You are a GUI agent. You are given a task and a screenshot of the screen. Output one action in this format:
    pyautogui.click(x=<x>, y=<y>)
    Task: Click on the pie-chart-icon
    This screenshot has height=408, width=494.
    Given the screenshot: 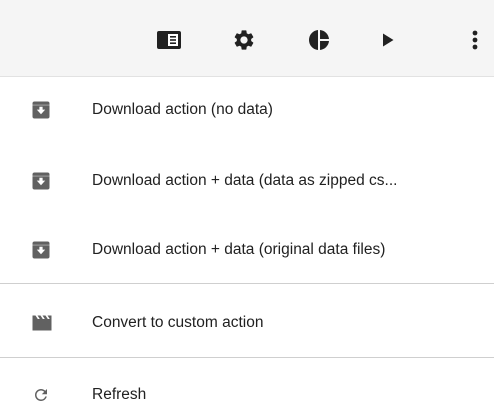 What is the action you would take?
    pyautogui.click(x=319, y=40)
    